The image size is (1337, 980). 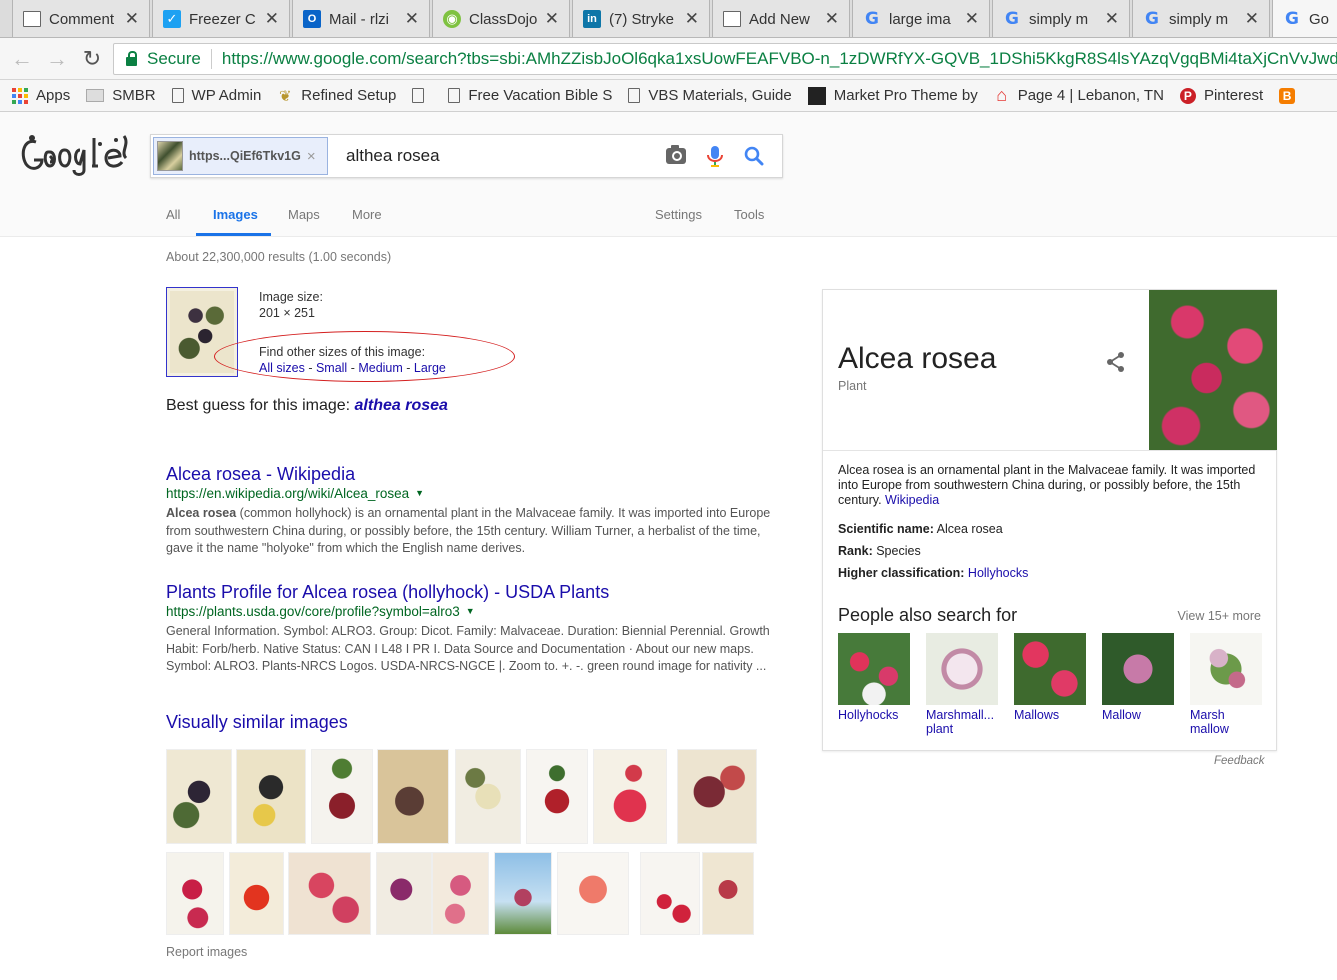 What do you see at coordinates (540, 95) in the screenshot?
I see `bookmark-label: Free Vacation Bible S` at bounding box center [540, 95].